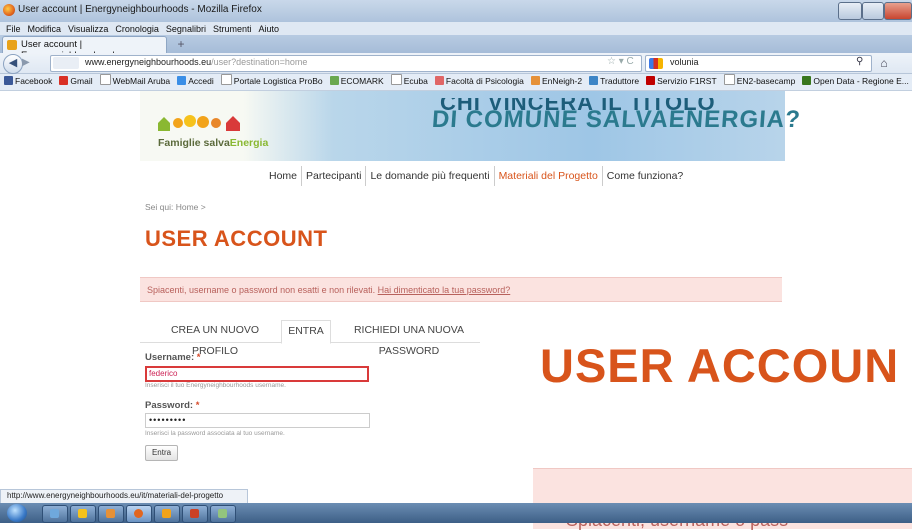 This screenshot has height=531, width=912. What do you see at coordinates (134, 81) in the screenshot?
I see `bookmark-webmail-aruba: WebMail Aruba` at bounding box center [134, 81].